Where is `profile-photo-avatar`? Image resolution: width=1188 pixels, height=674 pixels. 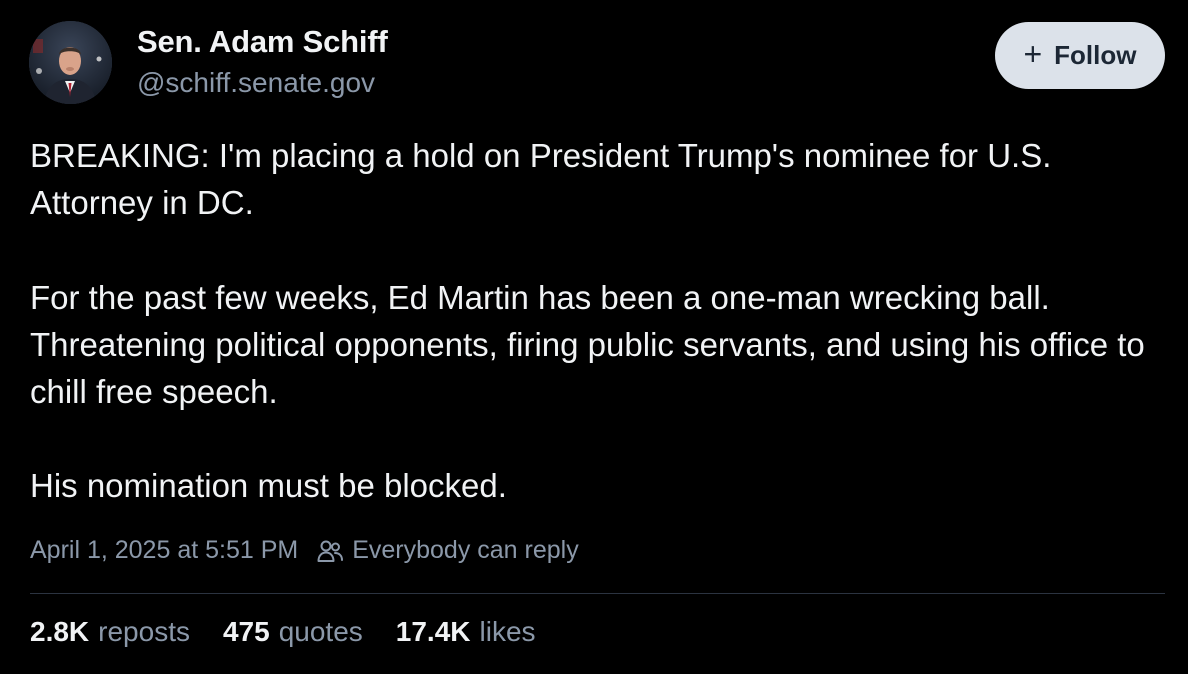 profile-photo-avatar is located at coordinates (70, 62).